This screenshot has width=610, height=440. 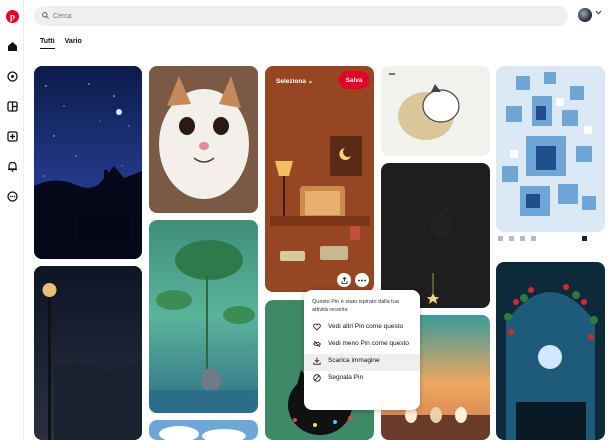 I want to click on avatar, so click(x=585, y=15).